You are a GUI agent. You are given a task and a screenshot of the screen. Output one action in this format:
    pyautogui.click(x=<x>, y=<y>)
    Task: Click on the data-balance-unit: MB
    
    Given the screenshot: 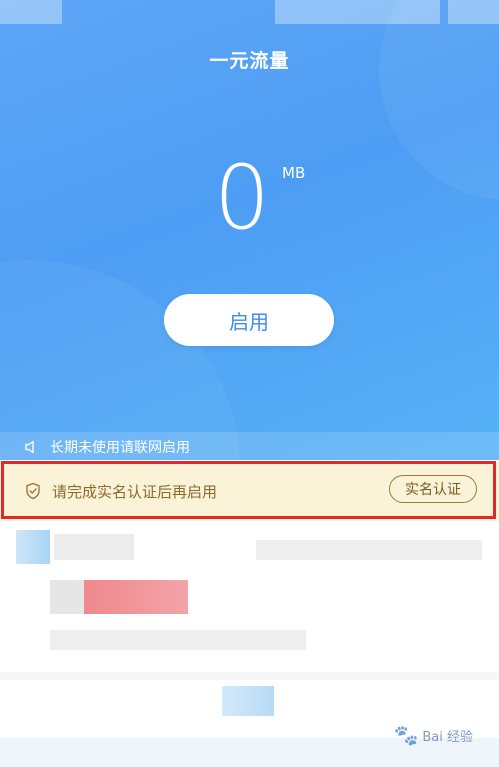 What is the action you would take?
    pyautogui.click(x=294, y=173)
    